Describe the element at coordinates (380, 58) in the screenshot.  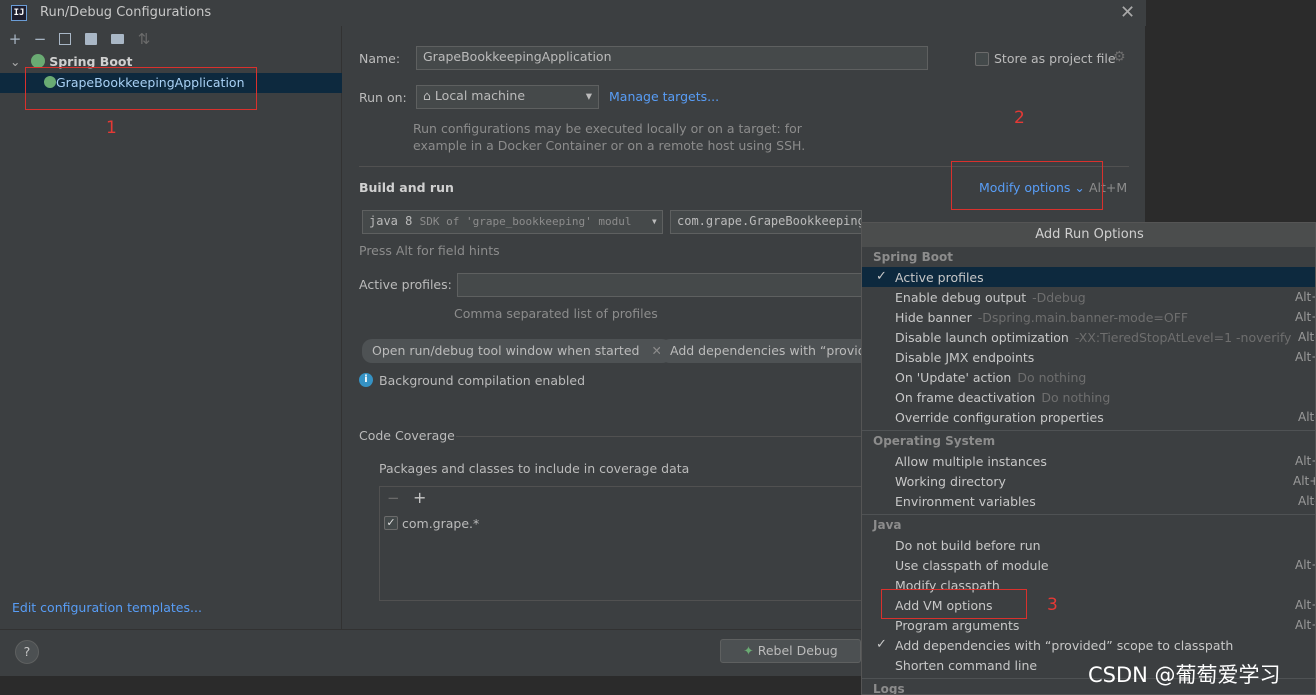
I see `name-label: Name:` at that location.